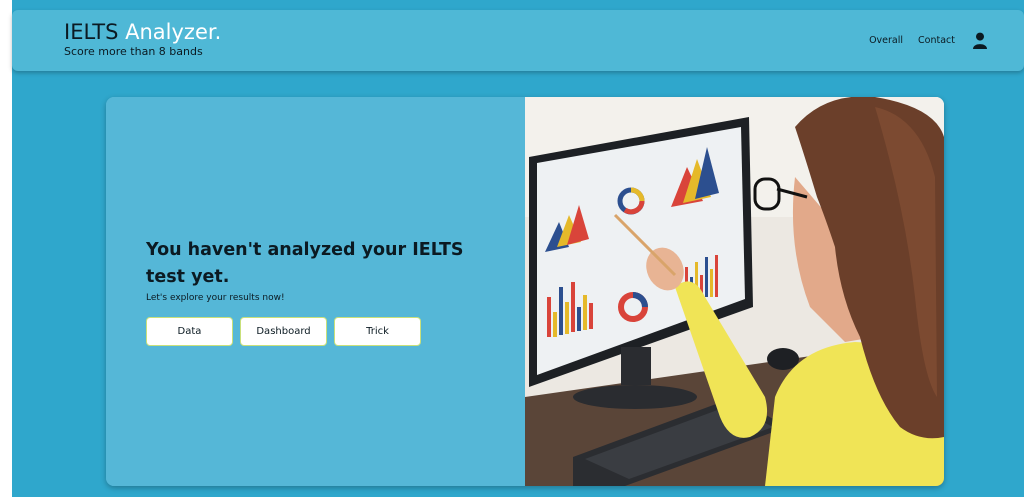 Image resolution: width=1024 pixels, height=497 pixels. I want to click on dashboard-button: Dashboard, so click(283, 331).